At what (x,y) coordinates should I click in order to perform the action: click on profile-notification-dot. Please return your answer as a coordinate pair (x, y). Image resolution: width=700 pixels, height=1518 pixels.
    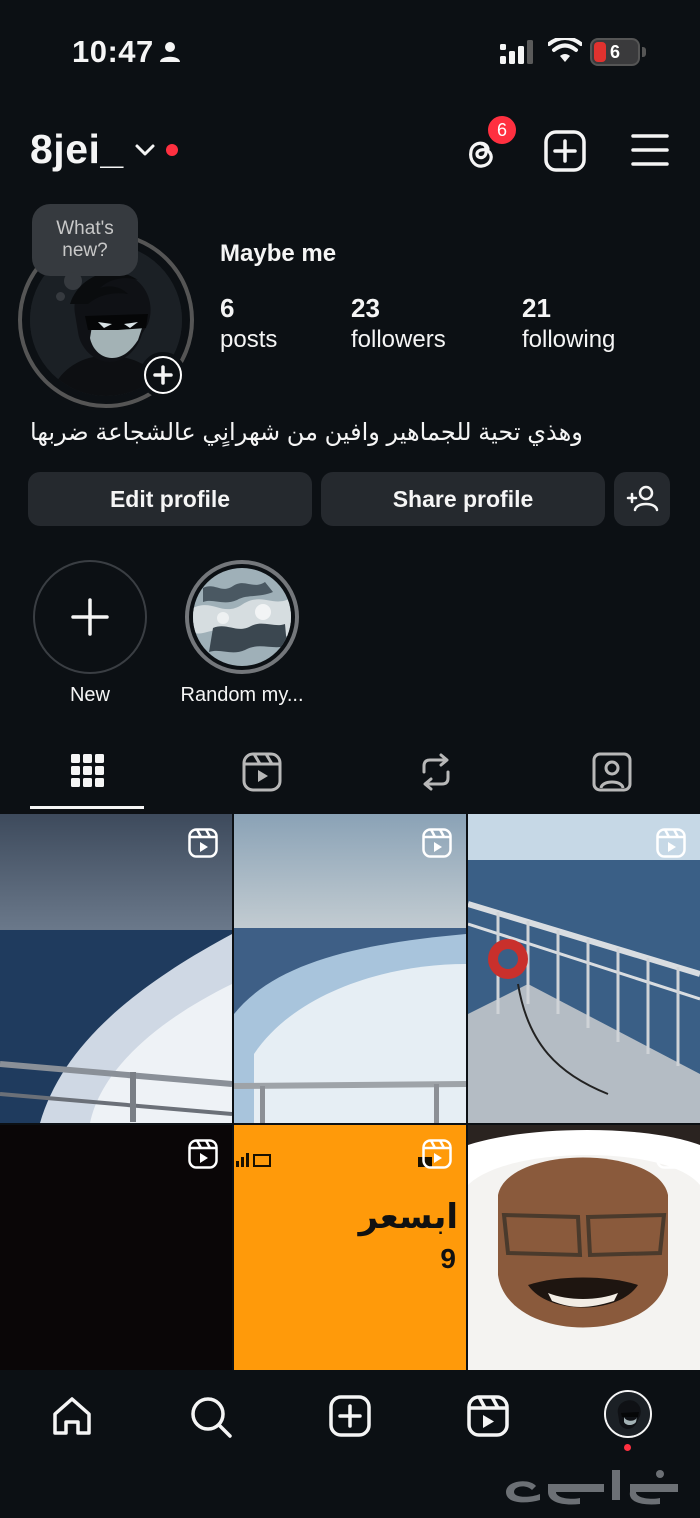
    Looking at the image, I should click on (627, 1447).